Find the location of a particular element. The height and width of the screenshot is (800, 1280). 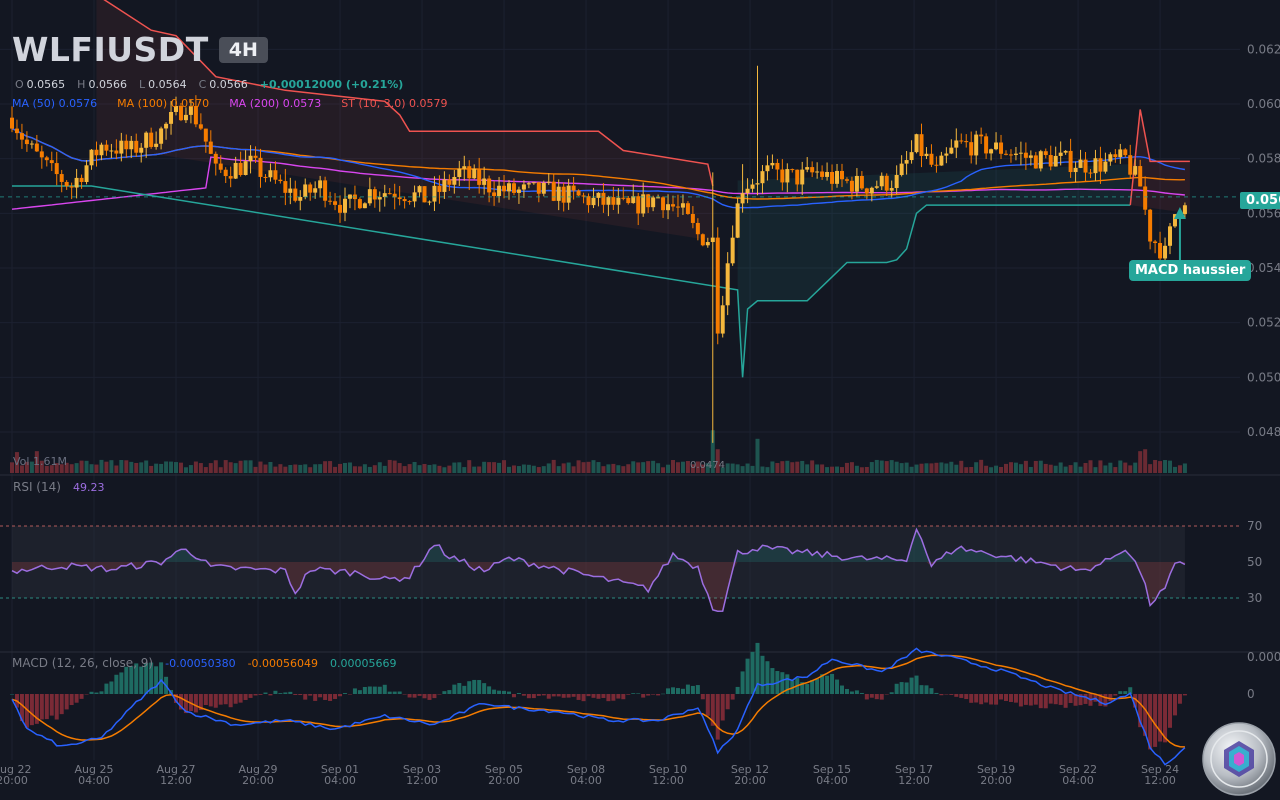

macd-axis-label: 0.000 is located at coordinates (1263, 657).